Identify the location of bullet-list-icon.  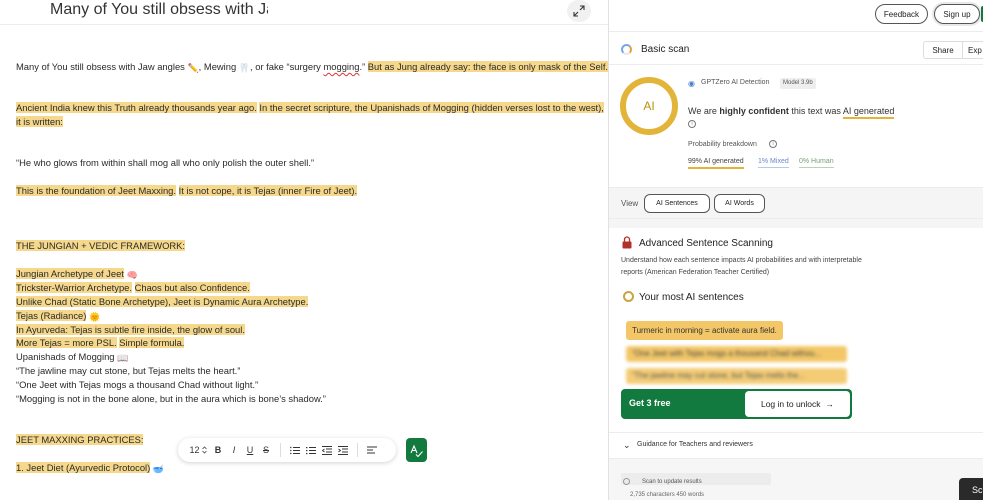
(311, 450).